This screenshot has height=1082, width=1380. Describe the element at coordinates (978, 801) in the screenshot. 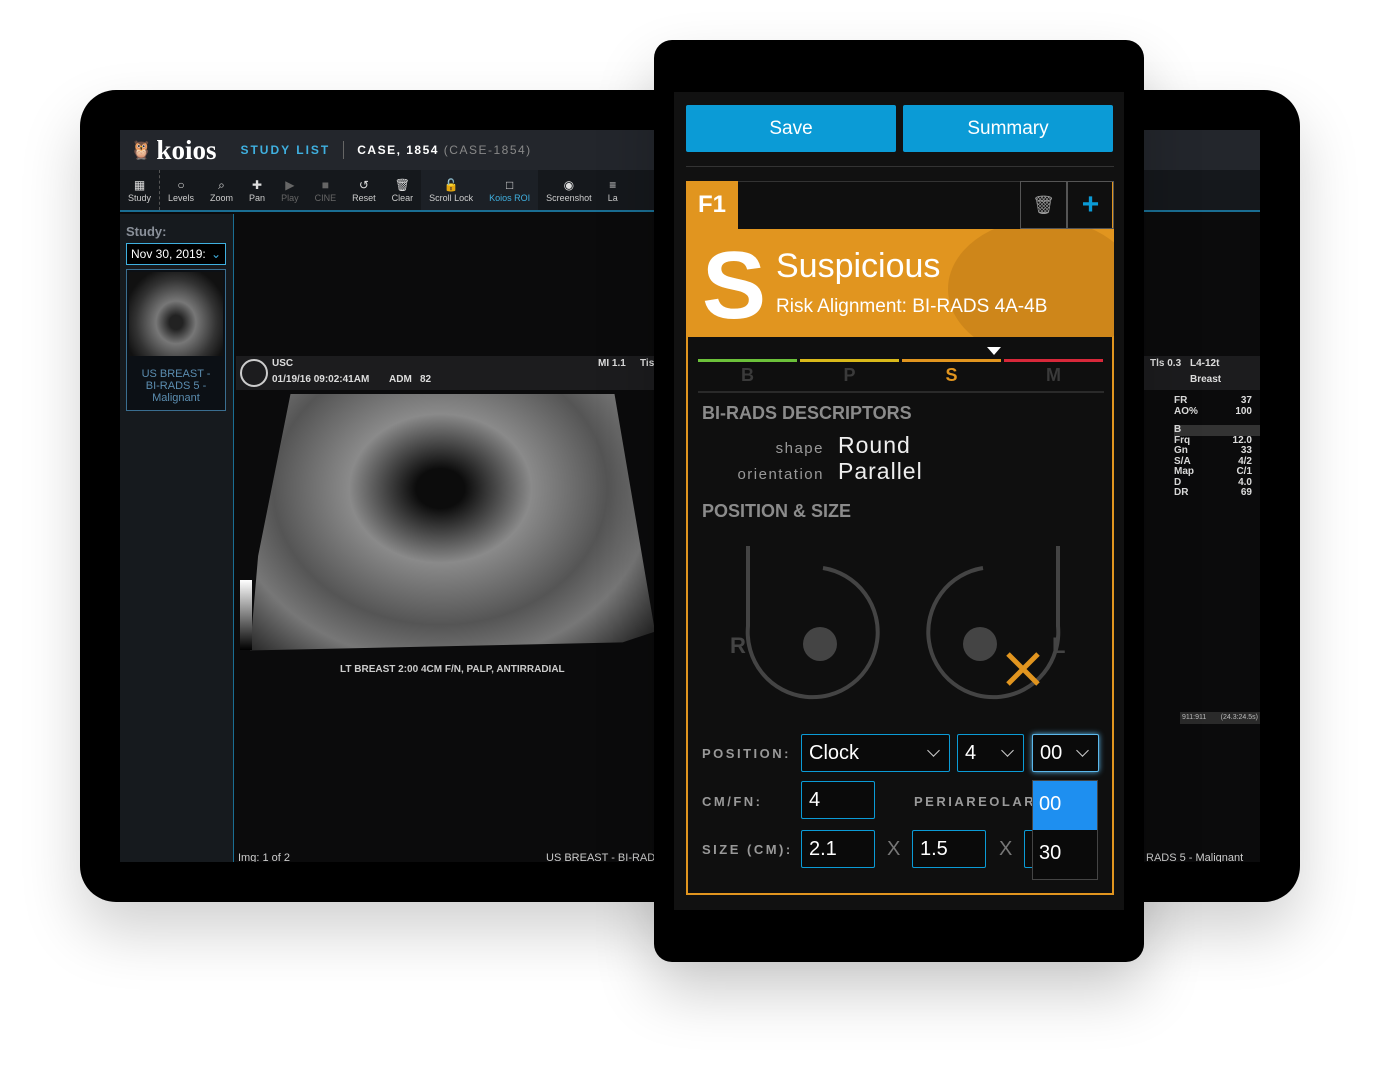

I see `periareolar-label: PERIAREOLAR:` at that location.